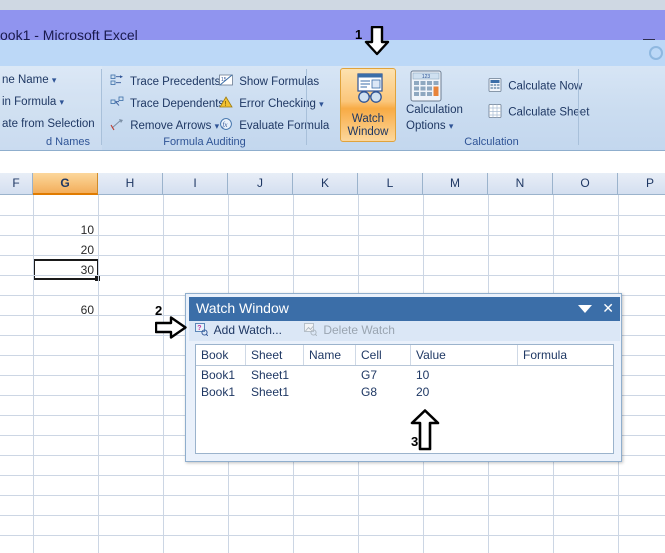  What do you see at coordinates (175, 82) in the screenshot?
I see `ribbon-item-label: Trace Precedents` at bounding box center [175, 82].